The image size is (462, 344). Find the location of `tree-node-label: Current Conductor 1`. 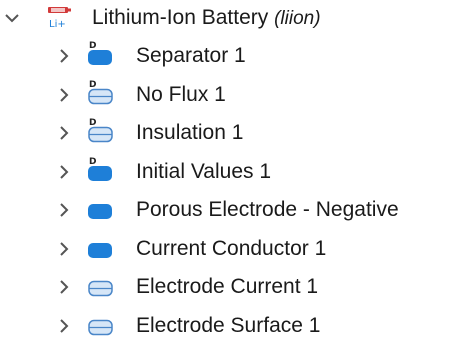

tree-node-label: Current Conductor 1 is located at coordinates (231, 248).